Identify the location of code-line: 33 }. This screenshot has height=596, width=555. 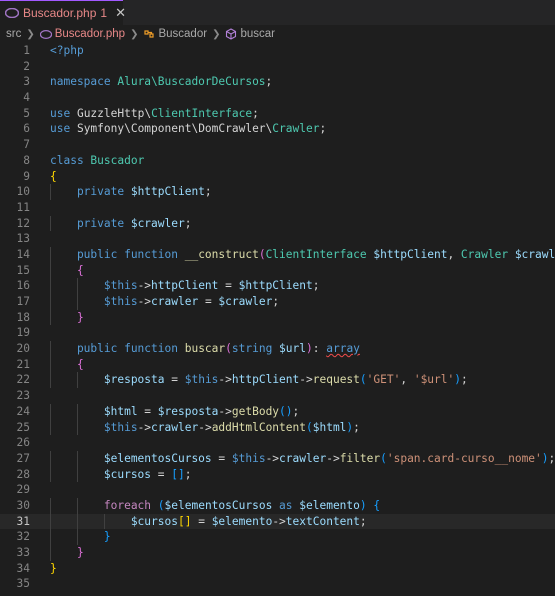
(277, 553).